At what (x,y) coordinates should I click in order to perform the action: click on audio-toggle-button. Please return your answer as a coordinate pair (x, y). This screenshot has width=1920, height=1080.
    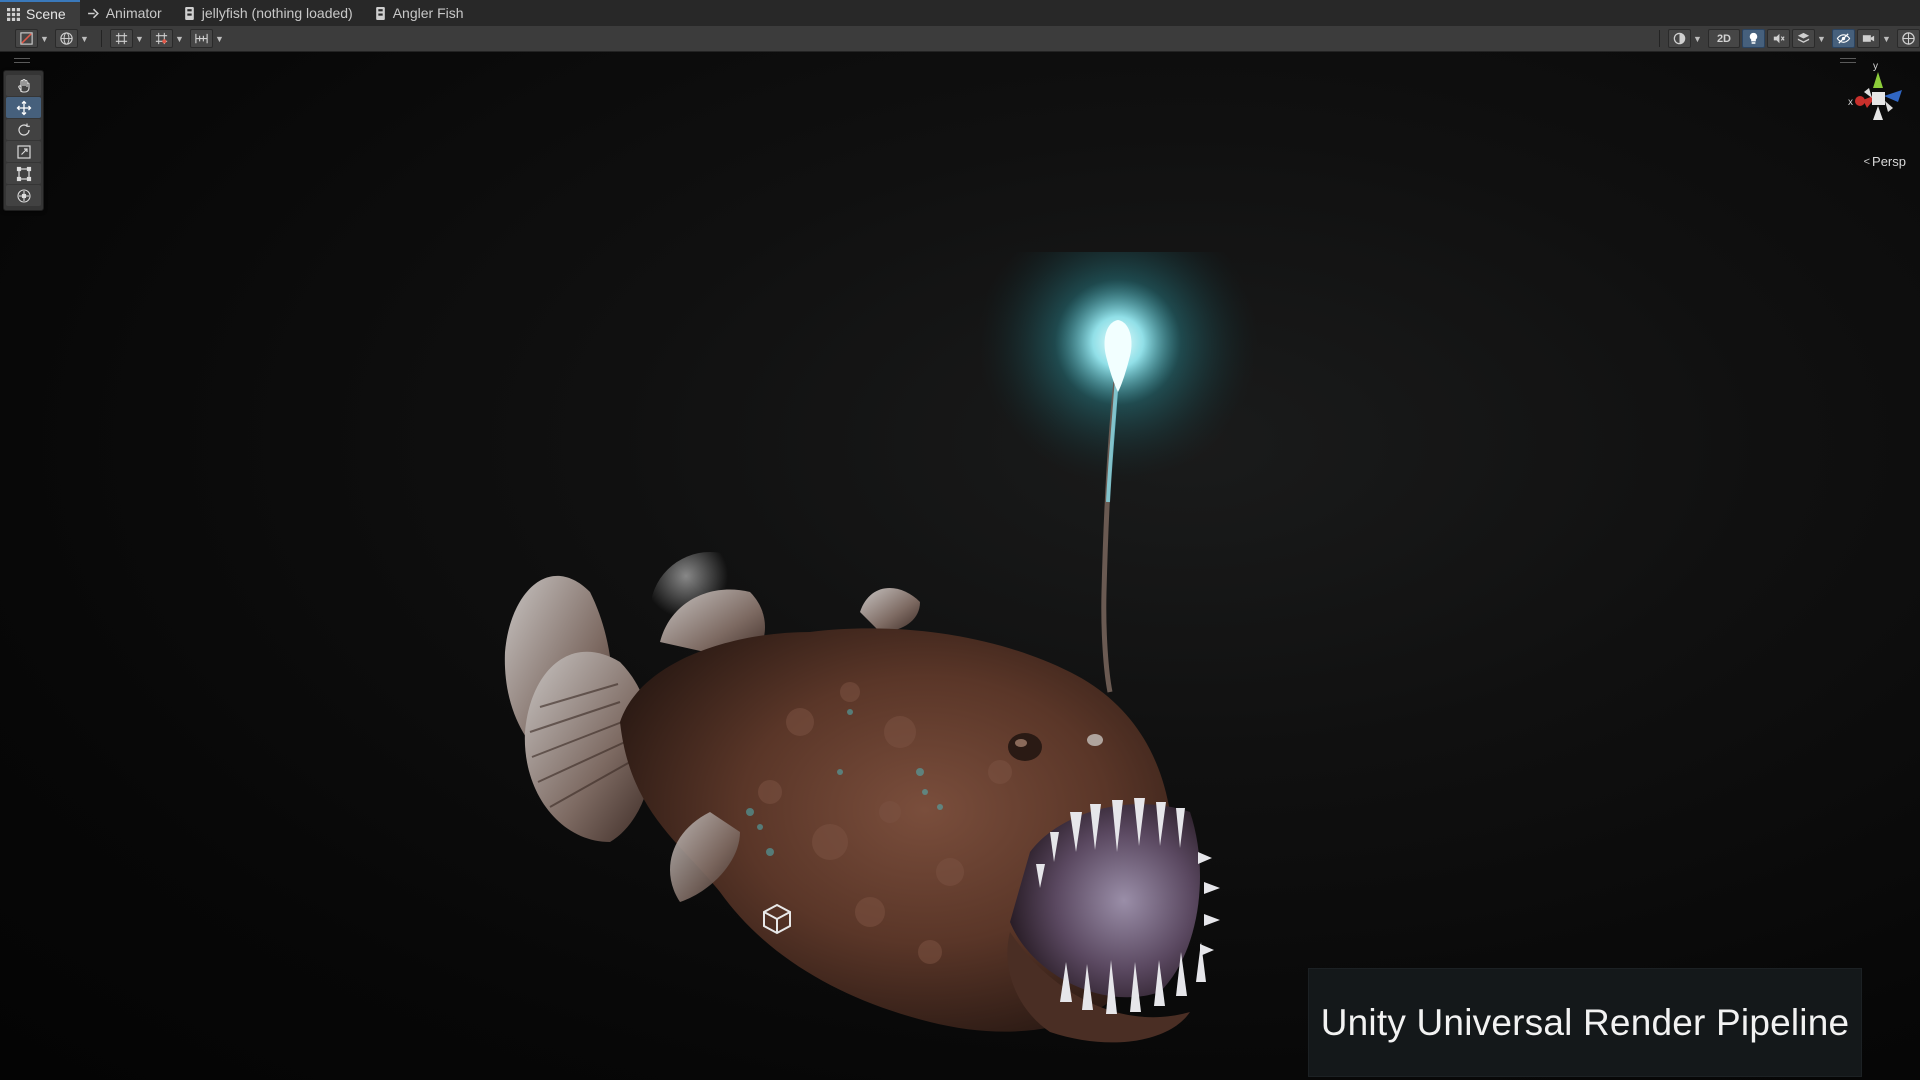
    Looking at the image, I should click on (1778, 38).